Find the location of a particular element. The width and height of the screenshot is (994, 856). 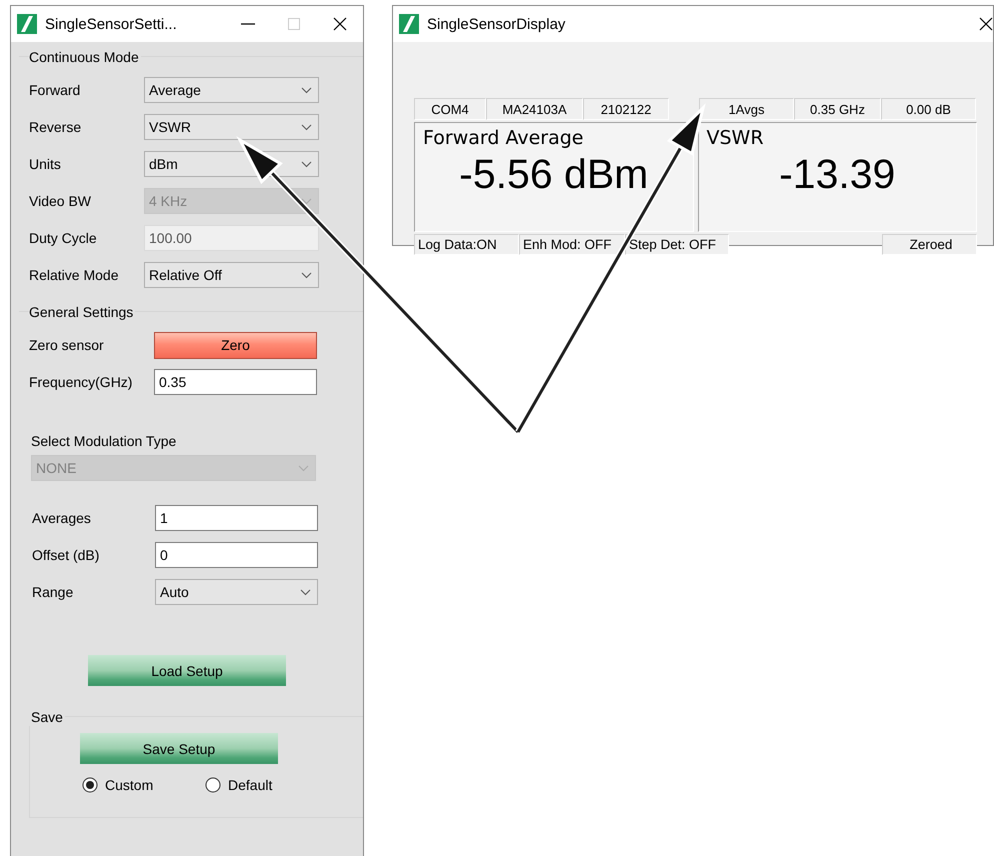

status-cell: Enh Mod: OFF is located at coordinates (572, 244).